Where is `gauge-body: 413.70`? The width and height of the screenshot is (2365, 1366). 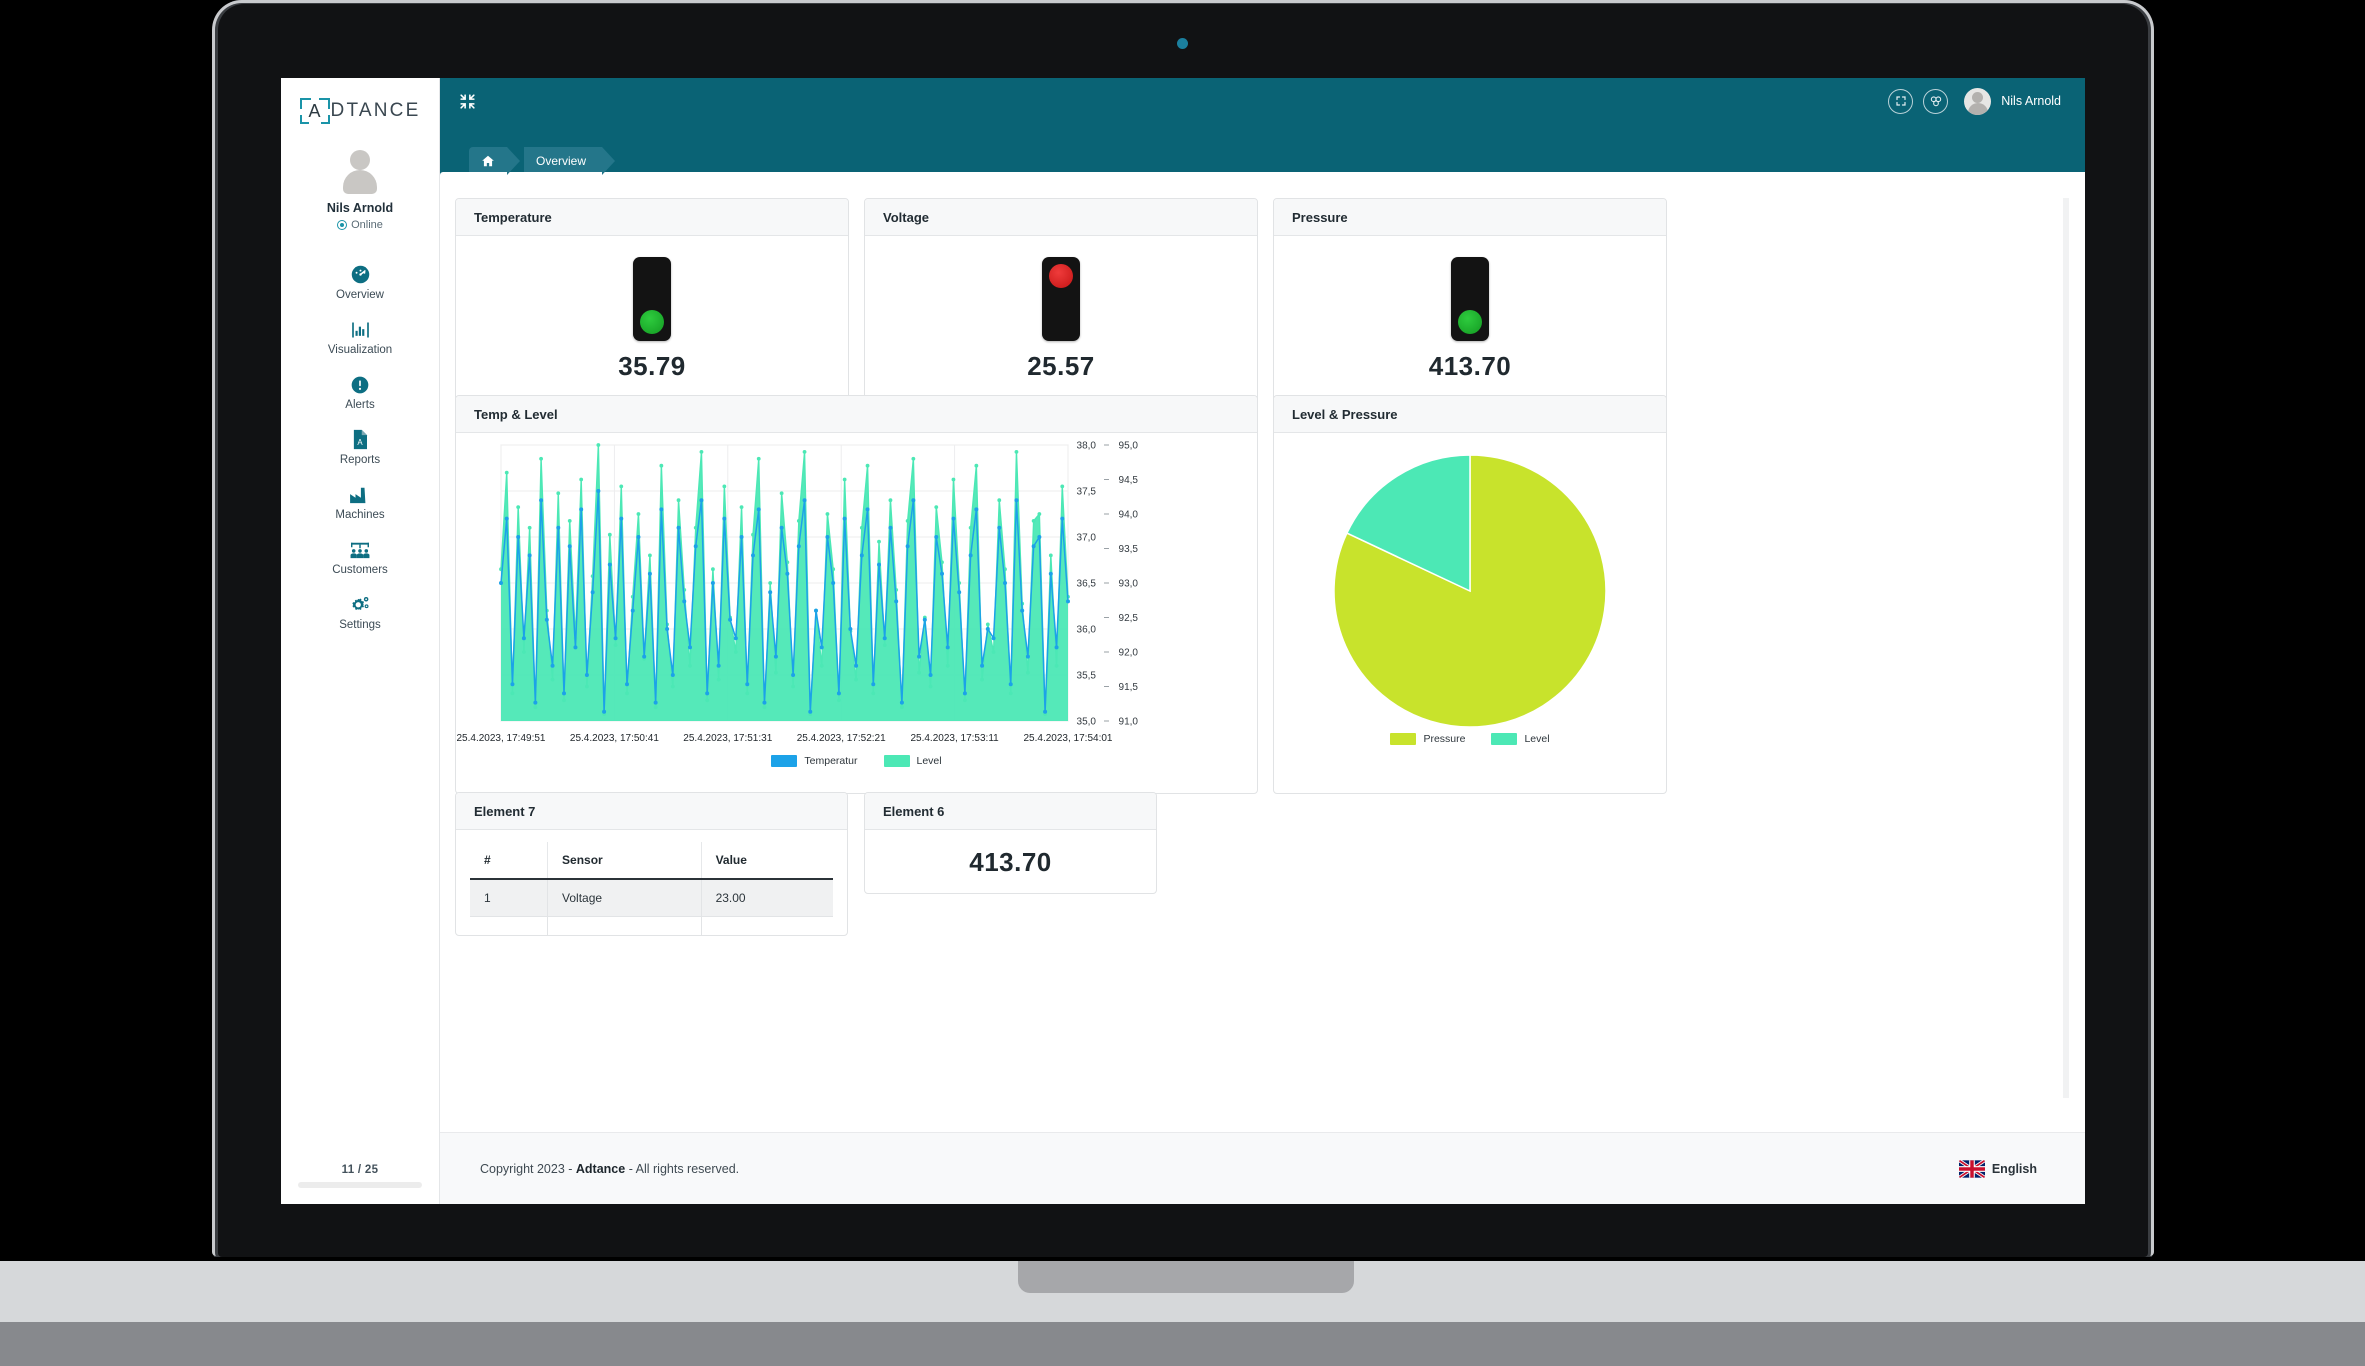
gauge-body: 413.70 is located at coordinates (1470, 319).